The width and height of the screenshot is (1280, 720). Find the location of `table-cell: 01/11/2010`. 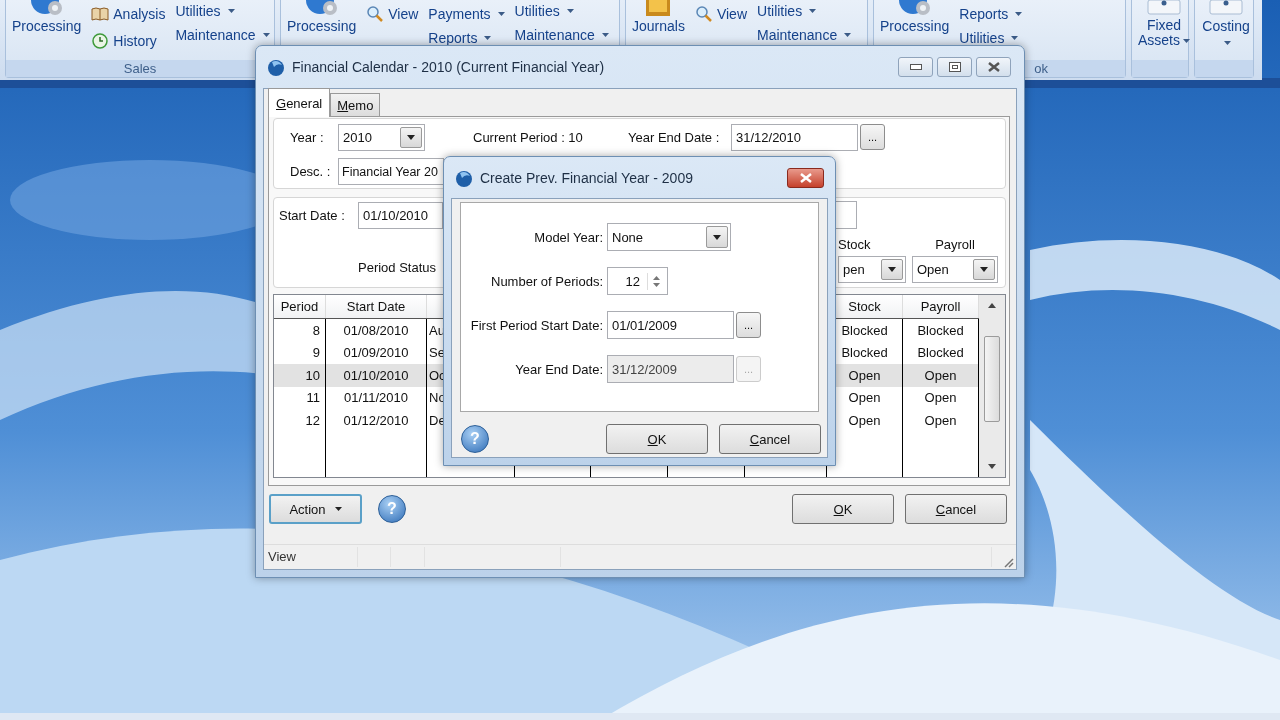

table-cell: 01/11/2010 is located at coordinates (376, 397).